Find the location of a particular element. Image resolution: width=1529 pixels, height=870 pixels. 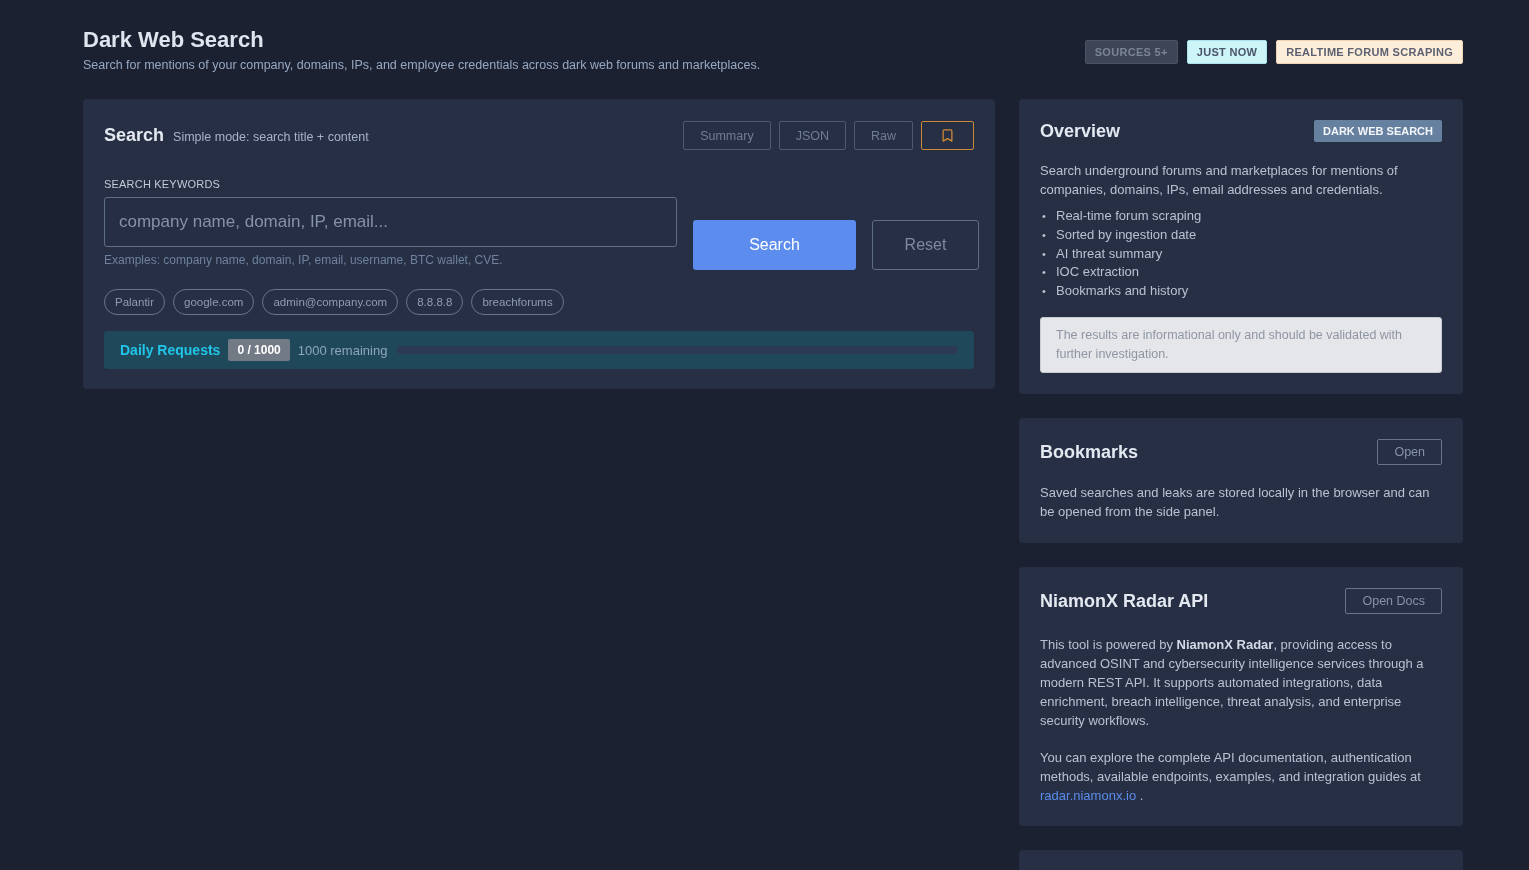

card-title: Search is located at coordinates (134, 135).